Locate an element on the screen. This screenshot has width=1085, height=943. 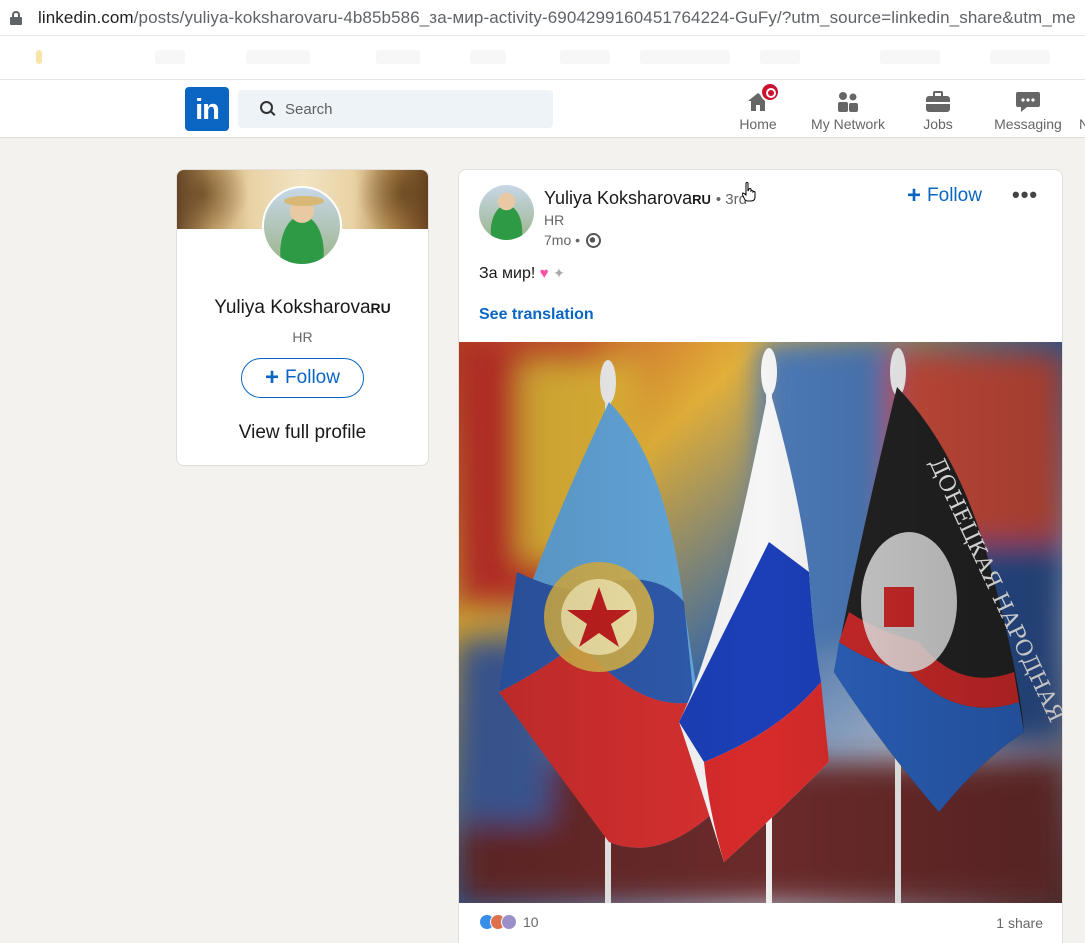
reactions-summary: 10 is located at coordinates (509, 922).